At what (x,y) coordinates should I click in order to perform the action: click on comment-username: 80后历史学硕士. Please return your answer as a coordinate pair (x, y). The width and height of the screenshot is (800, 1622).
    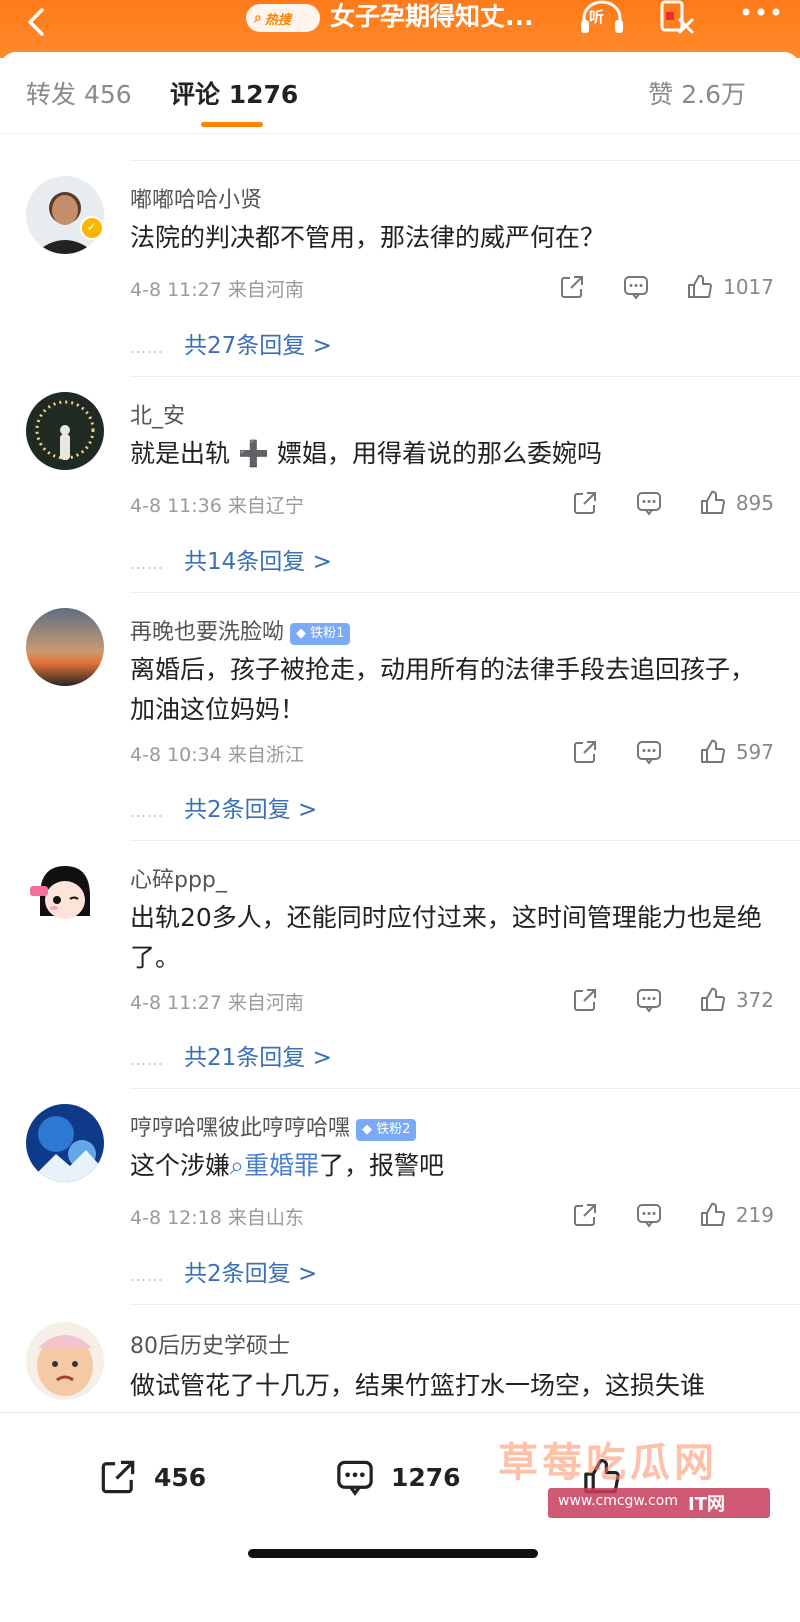
    Looking at the image, I should click on (210, 1344).